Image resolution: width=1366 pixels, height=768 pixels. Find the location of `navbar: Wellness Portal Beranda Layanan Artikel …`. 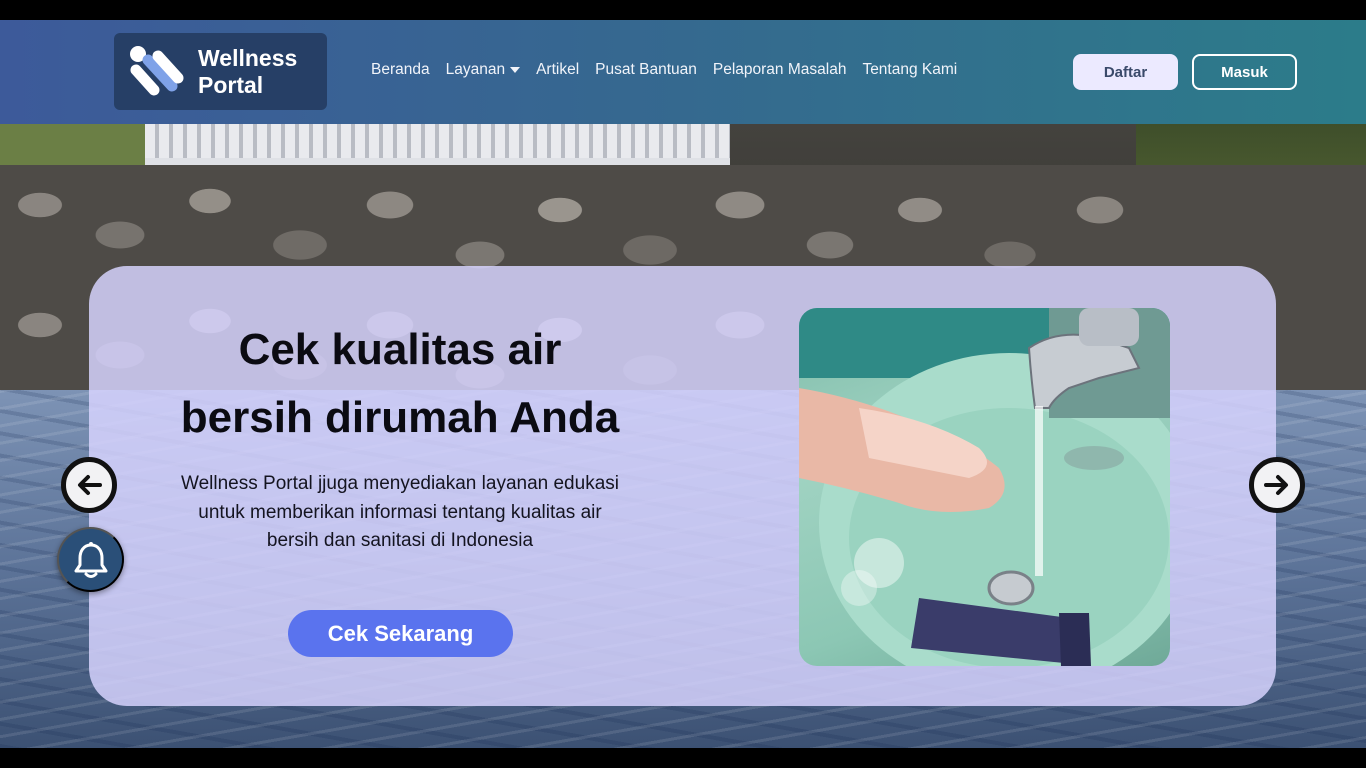

navbar: Wellness Portal Beranda Layanan Artikel … is located at coordinates (683, 72).